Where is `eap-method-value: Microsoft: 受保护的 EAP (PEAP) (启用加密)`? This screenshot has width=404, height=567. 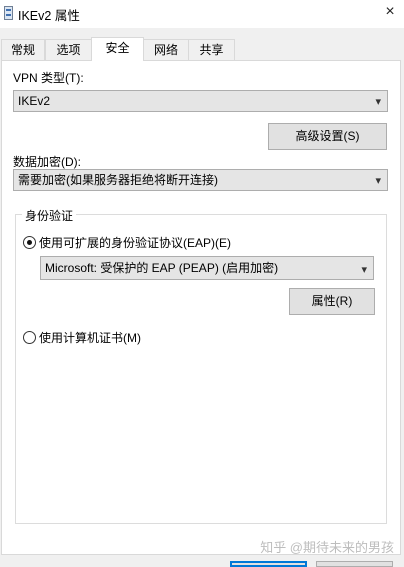
eap-method-value: Microsoft: 受保护的 EAP (PEAP) (启用加密) is located at coordinates (162, 268).